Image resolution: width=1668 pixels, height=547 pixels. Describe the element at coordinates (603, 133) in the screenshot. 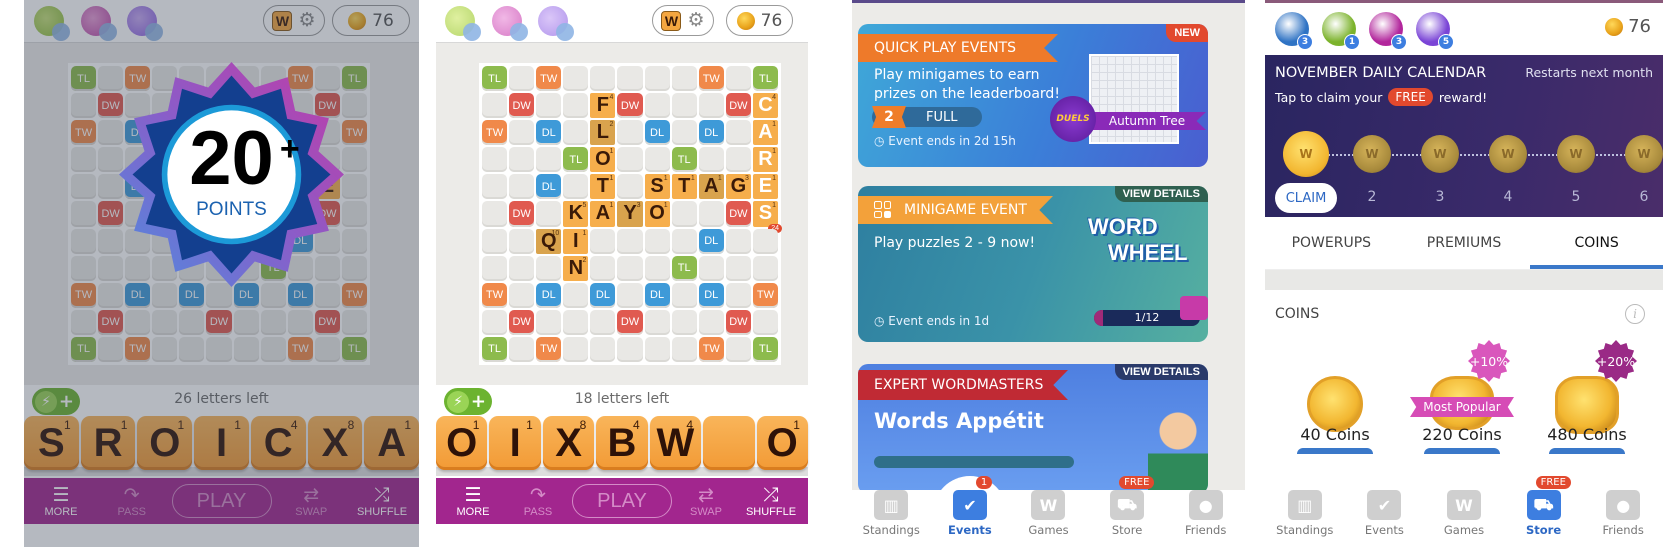

I see `board-tile: L2` at that location.